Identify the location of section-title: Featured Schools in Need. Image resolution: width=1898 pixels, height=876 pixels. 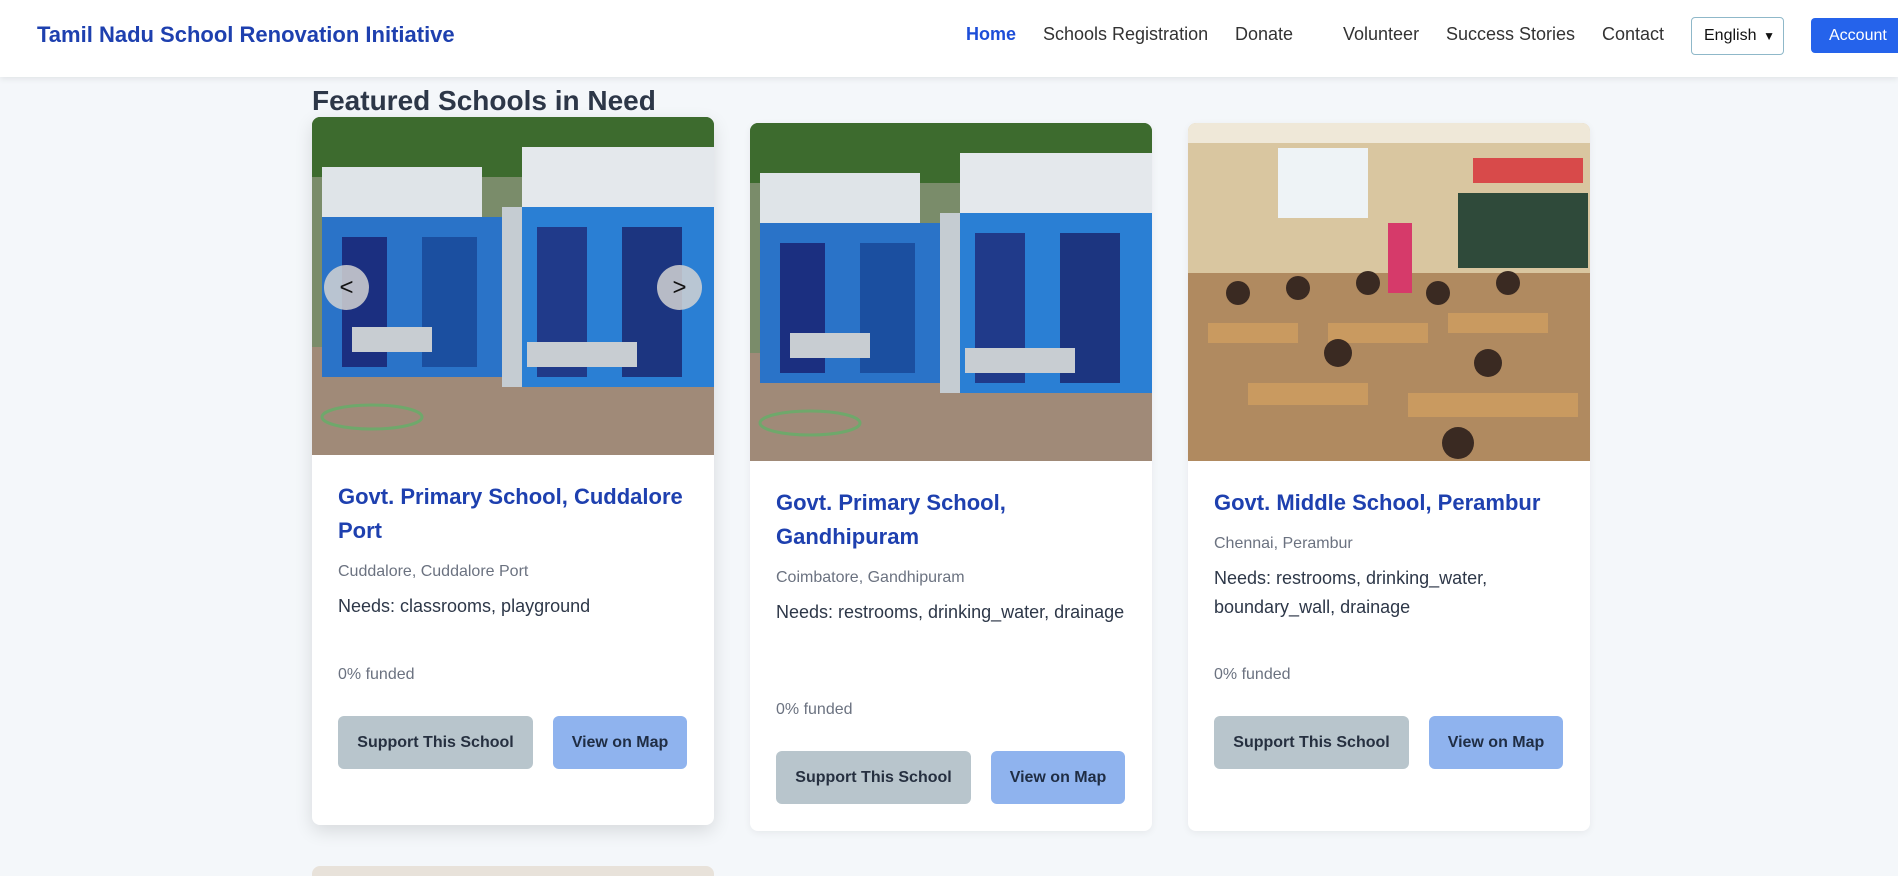
(484, 100).